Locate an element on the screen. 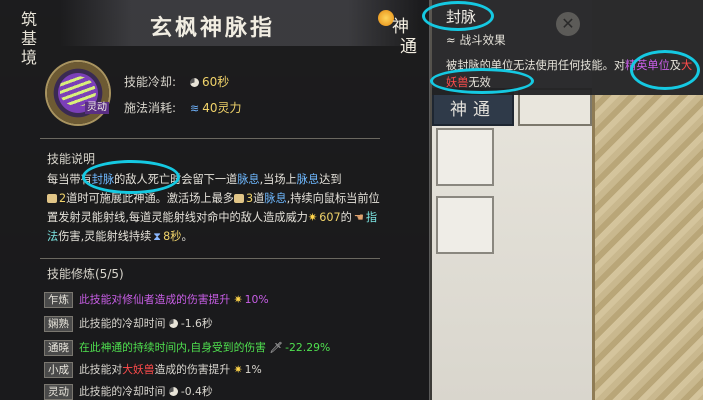 This screenshot has width=703, height=400. hourglass-icon: ⧗ is located at coordinates (157, 236).